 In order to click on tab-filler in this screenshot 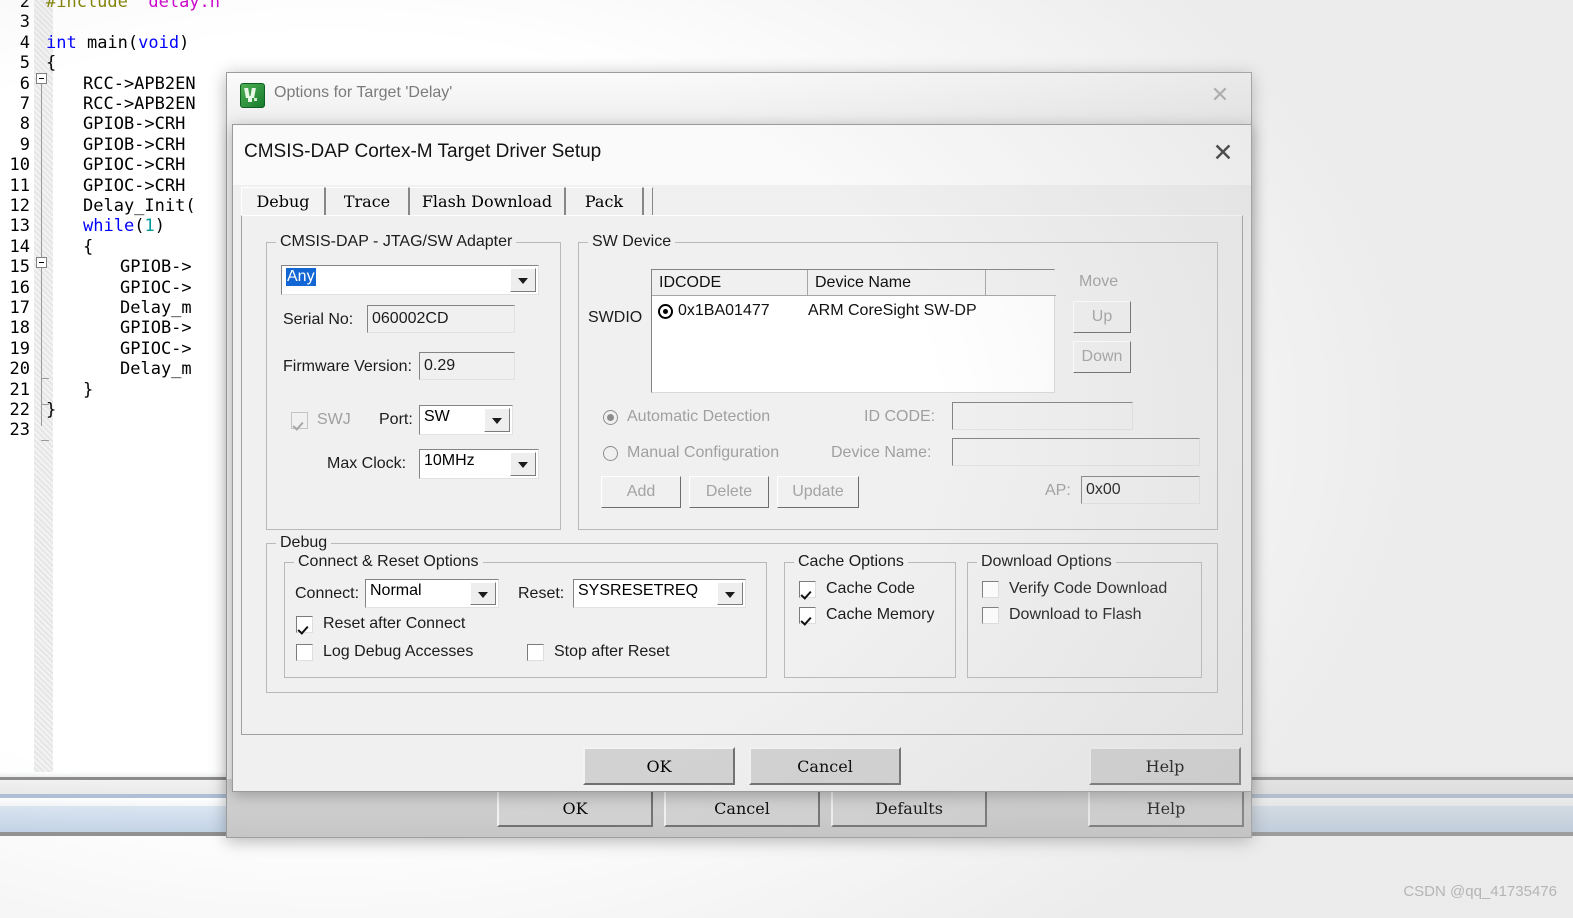, I will do `click(648, 202)`.